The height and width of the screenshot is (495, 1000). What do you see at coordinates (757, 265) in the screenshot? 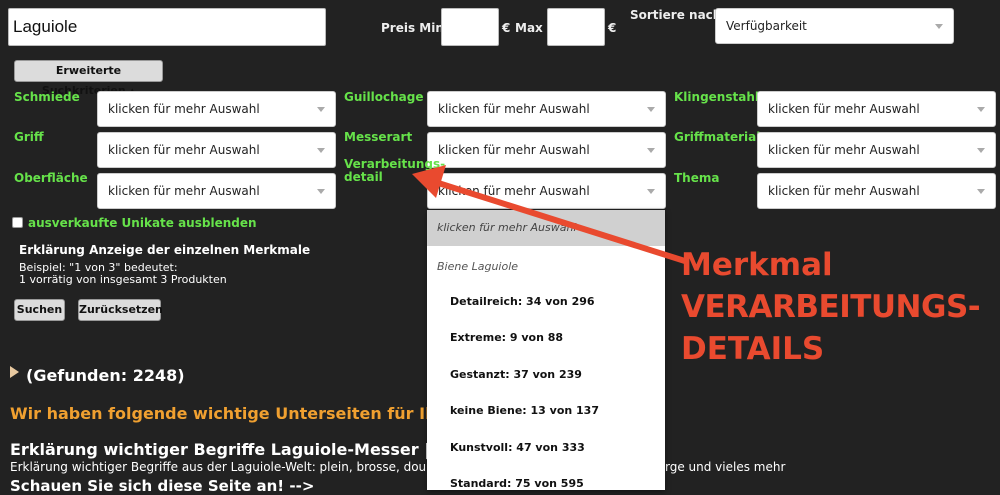
I see `annotation-line-1: Merkmal` at bounding box center [757, 265].